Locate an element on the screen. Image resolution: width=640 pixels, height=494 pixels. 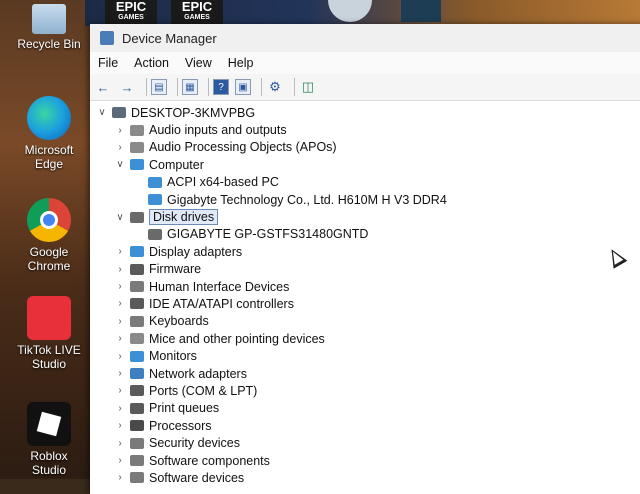
tree-root: ∨ DESKTOP-3KMVPBG is located at coordinates (365, 112).